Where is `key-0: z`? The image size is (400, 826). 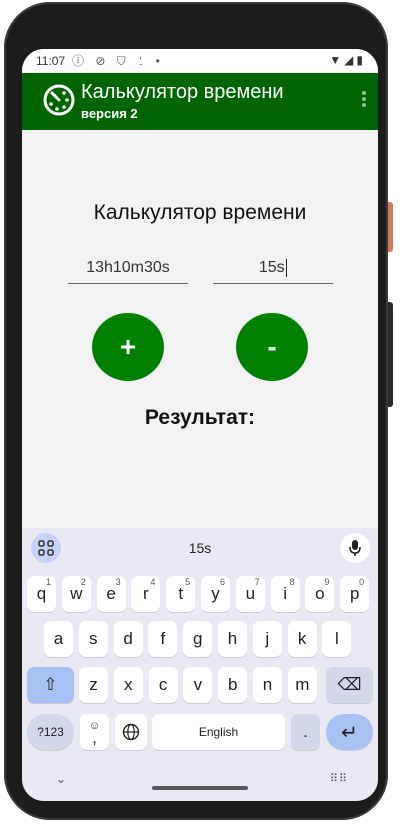
key-0: z is located at coordinates (93, 685).